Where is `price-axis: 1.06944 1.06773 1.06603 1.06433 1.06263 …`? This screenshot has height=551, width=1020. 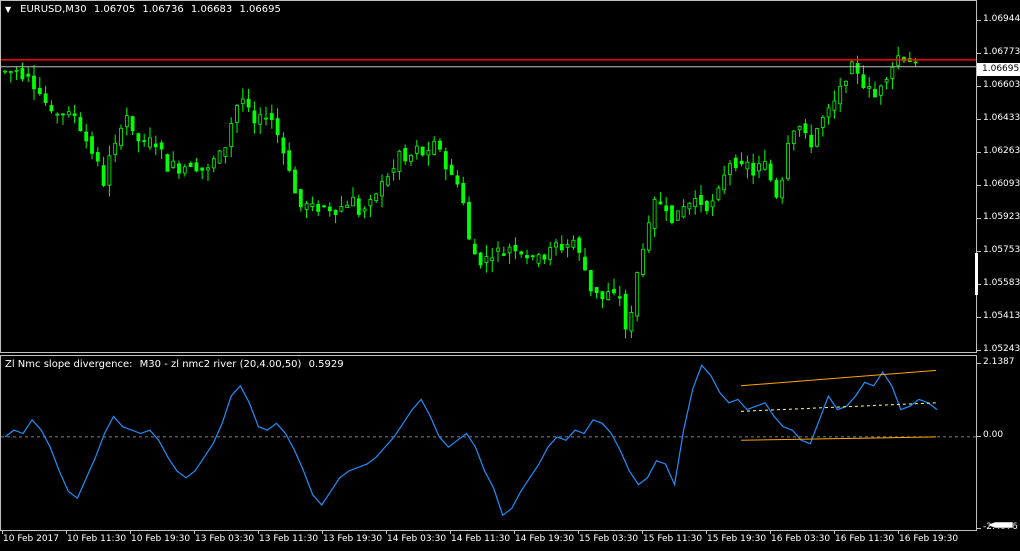 price-axis: 1.06944 1.06773 1.06603 1.06433 1.06263 … is located at coordinates (998, 177).